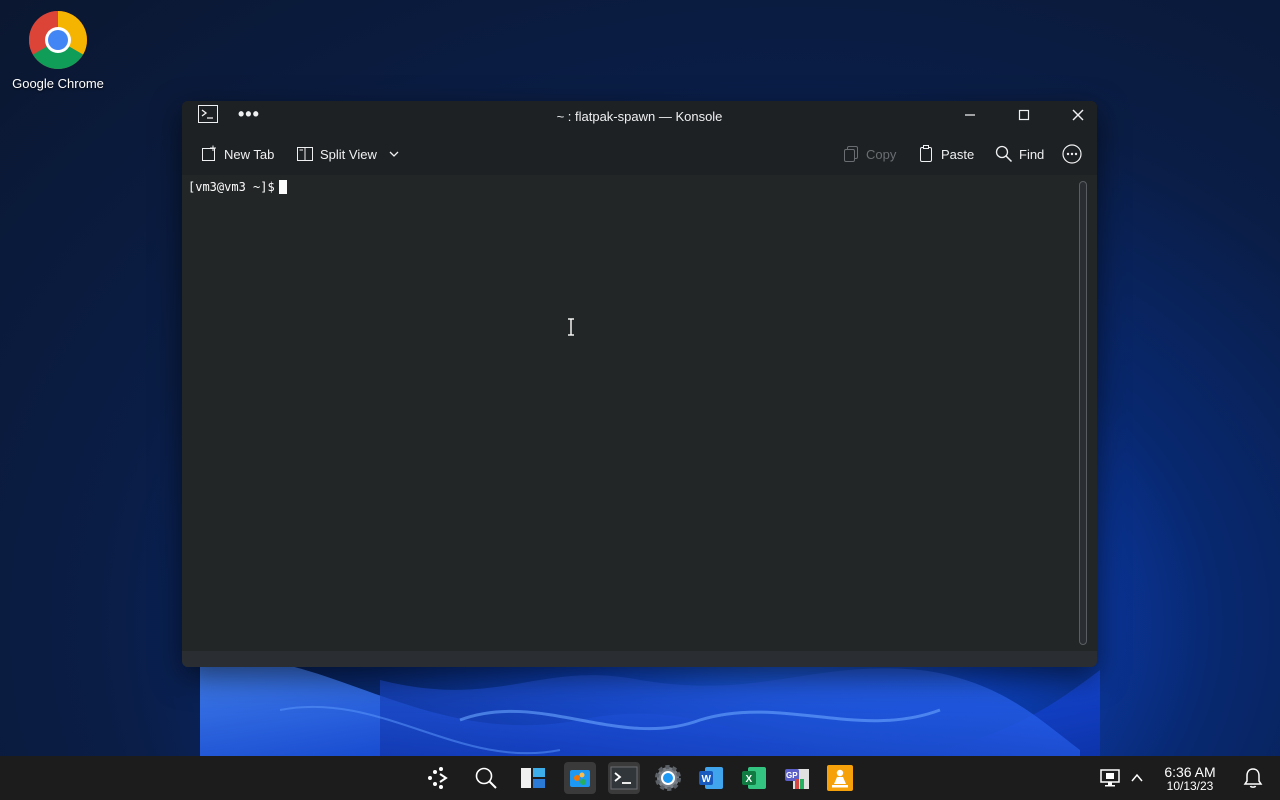 The height and width of the screenshot is (800, 1280). What do you see at coordinates (1083, 413) in the screenshot?
I see `scrollbar` at bounding box center [1083, 413].